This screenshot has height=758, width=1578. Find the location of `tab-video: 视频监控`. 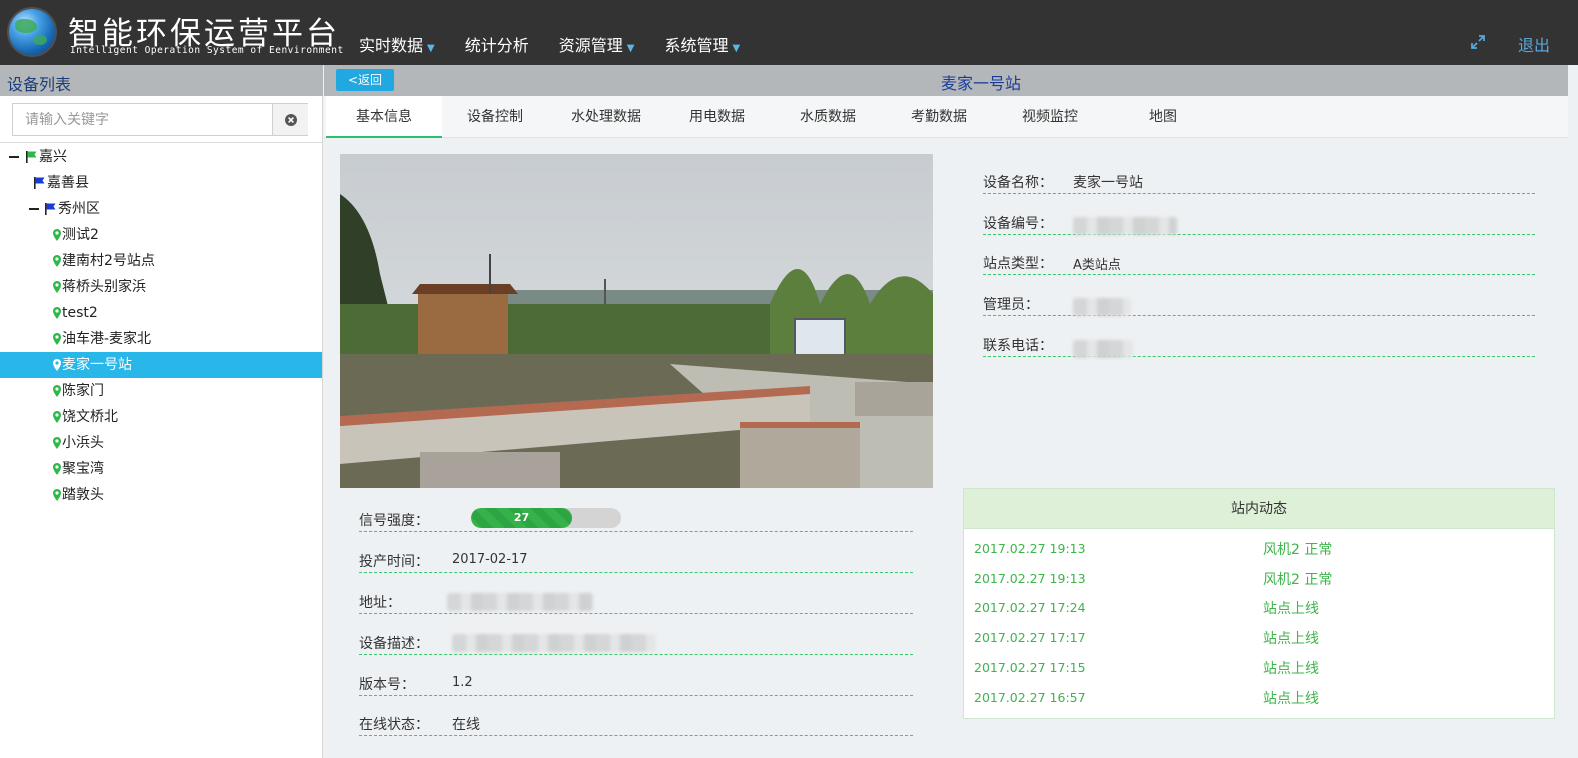

tab-video: 视频监控 is located at coordinates (1050, 117).